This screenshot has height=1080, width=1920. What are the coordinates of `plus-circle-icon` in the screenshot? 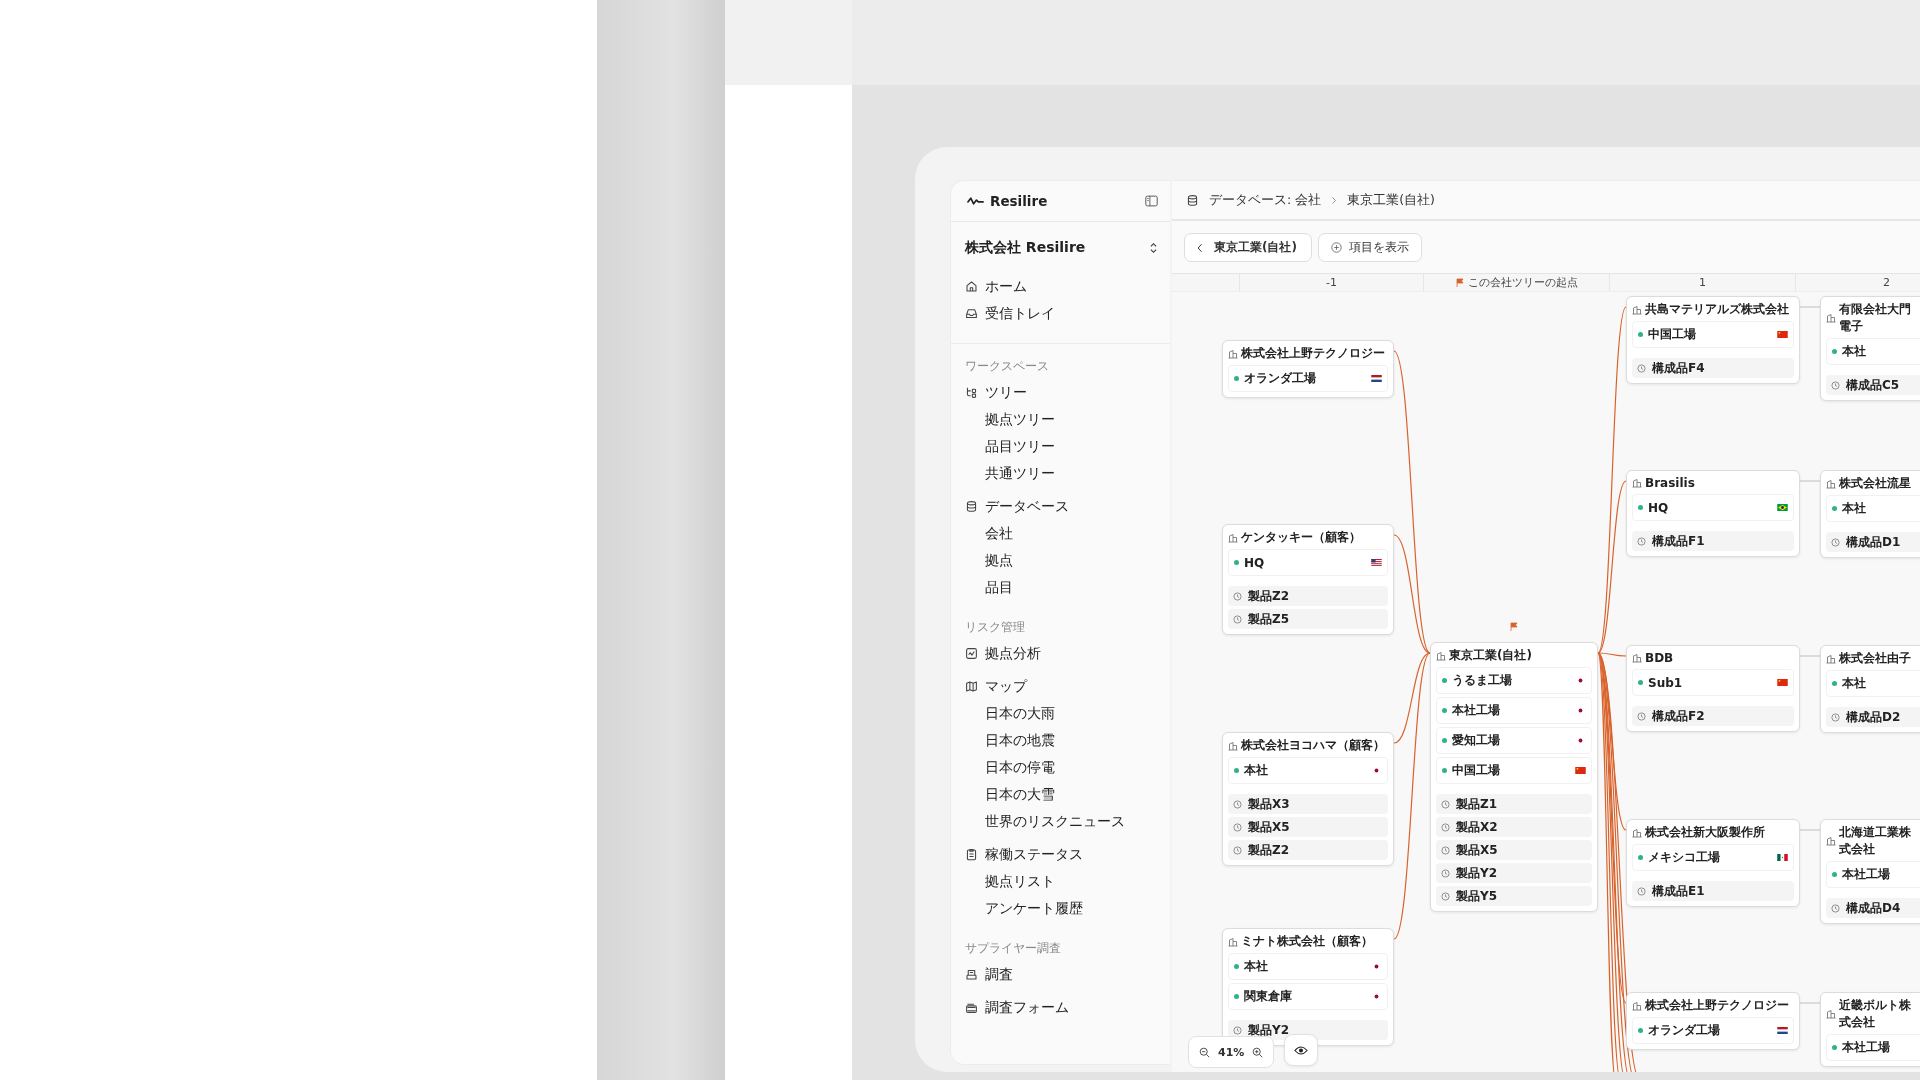 It's located at (1336, 247).